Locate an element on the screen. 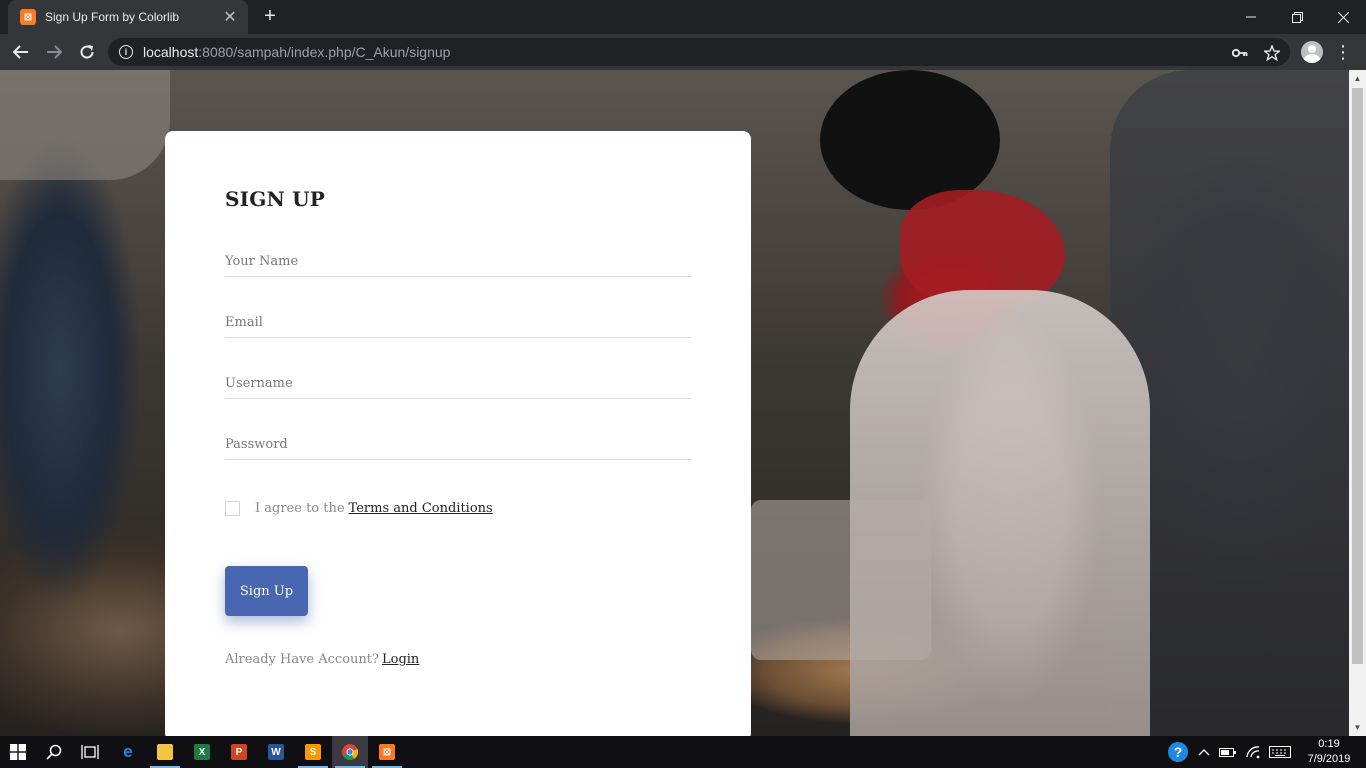 Image resolution: width=1366 pixels, height=768 pixels. terms-agreement-row: I agree to the Terms and Conditions is located at coordinates (359, 508).